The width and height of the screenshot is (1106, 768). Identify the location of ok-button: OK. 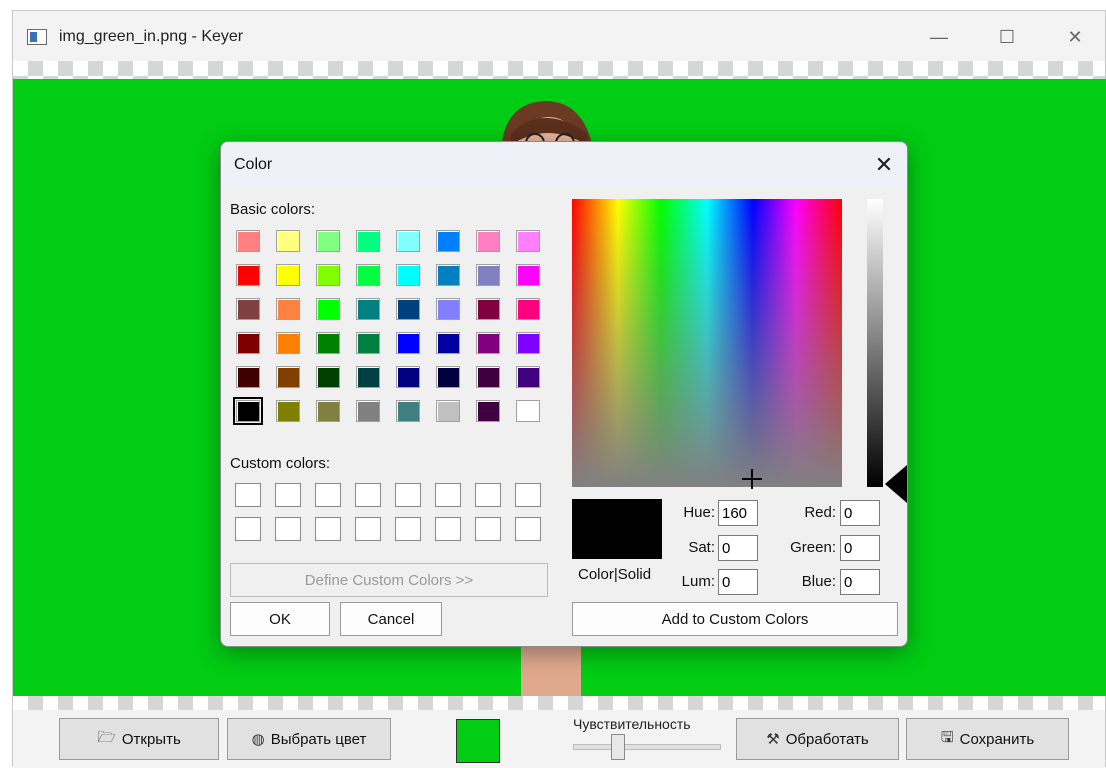
(280, 619).